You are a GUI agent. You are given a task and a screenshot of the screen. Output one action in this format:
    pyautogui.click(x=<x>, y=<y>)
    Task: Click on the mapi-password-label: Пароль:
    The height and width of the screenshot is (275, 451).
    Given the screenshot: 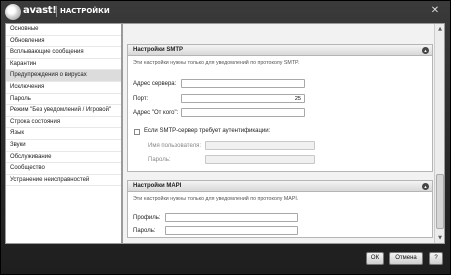 What is the action you would take?
    pyautogui.click(x=144, y=231)
    